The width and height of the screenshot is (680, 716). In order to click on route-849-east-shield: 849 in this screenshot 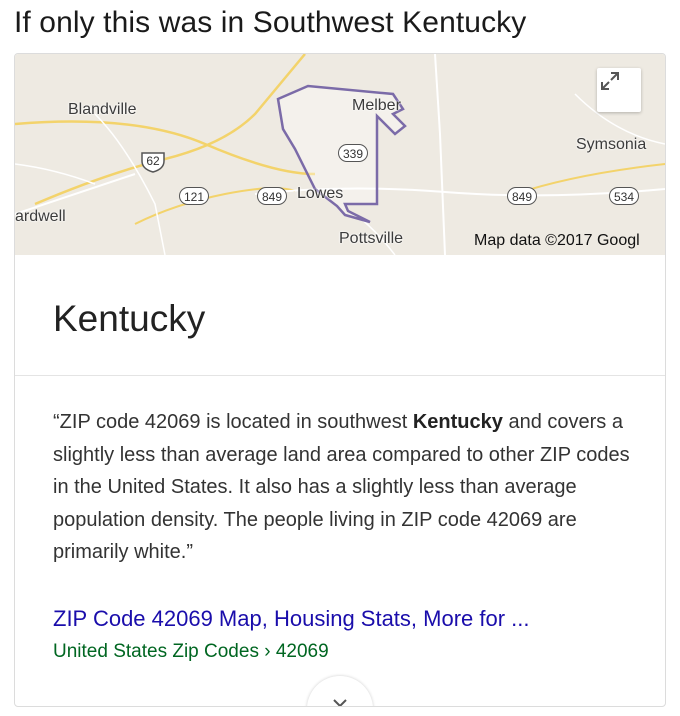, I will do `click(522, 196)`.